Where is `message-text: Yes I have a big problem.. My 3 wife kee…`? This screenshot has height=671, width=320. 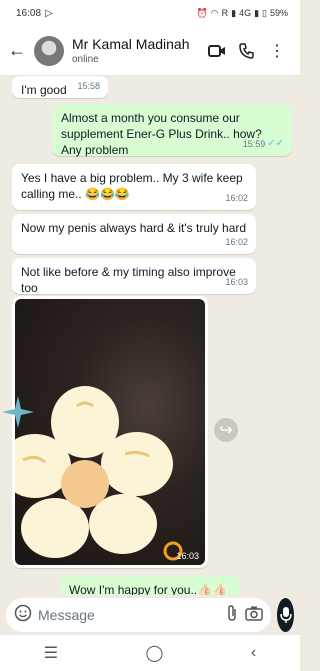 message-text: Yes I have a big problem.. My 3 wife kee… is located at coordinates (132, 186).